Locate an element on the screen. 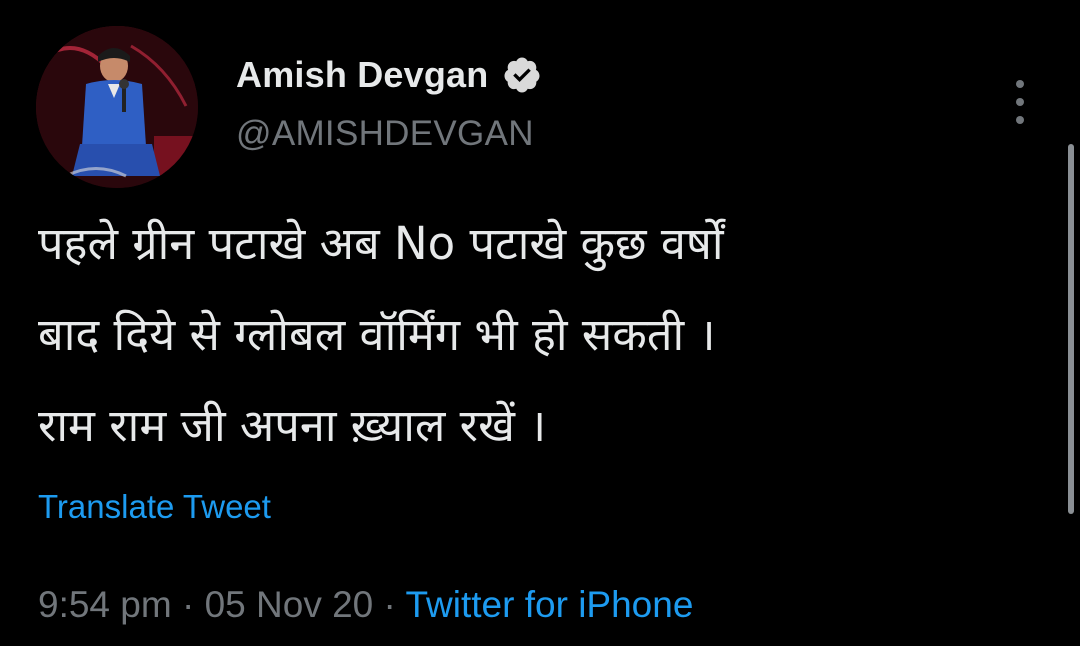  avatar-image is located at coordinates (117, 107).